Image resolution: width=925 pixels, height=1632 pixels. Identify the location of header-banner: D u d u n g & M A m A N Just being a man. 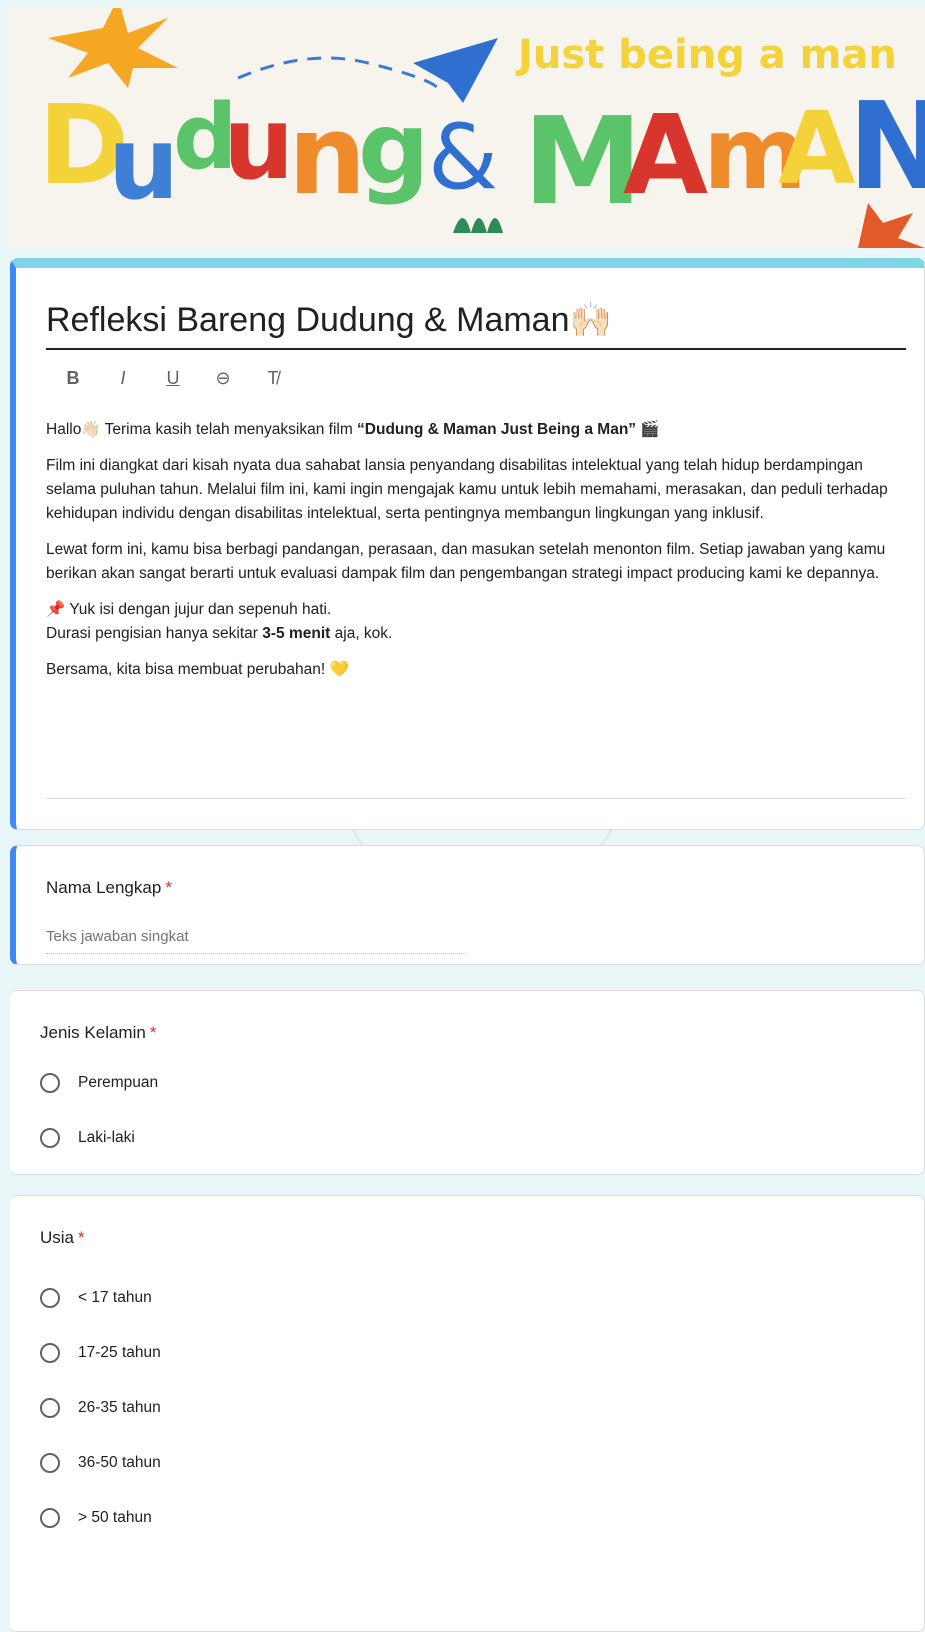
(466, 128).